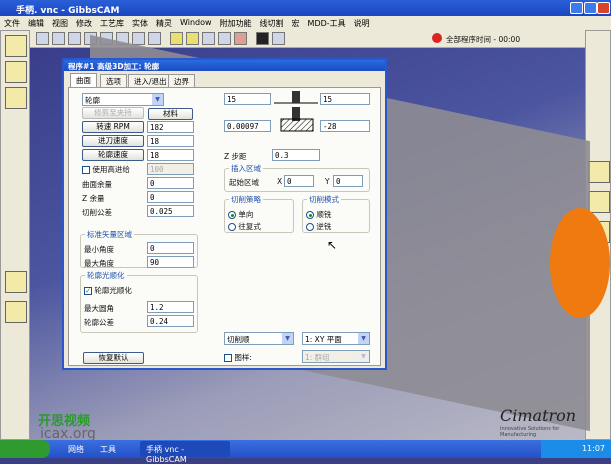 This screenshot has height=464, width=611. What do you see at coordinates (12, 23) in the screenshot?
I see `menu-file: 文件` at bounding box center [12, 23].